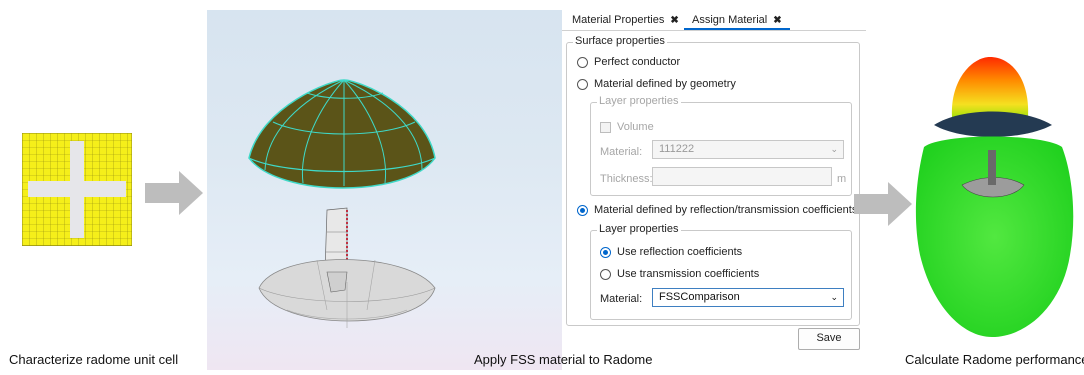 The height and width of the screenshot is (375, 1084). Describe the element at coordinates (635, 127) in the screenshot. I see `volume-label: Volume` at that location.